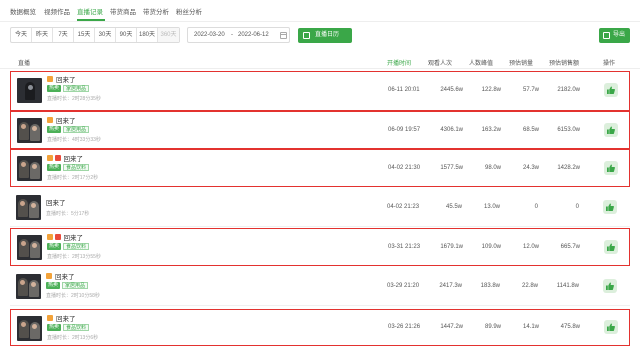 The image size is (640, 350). I want to click on sales-volume: 12.0w, so click(530, 247).